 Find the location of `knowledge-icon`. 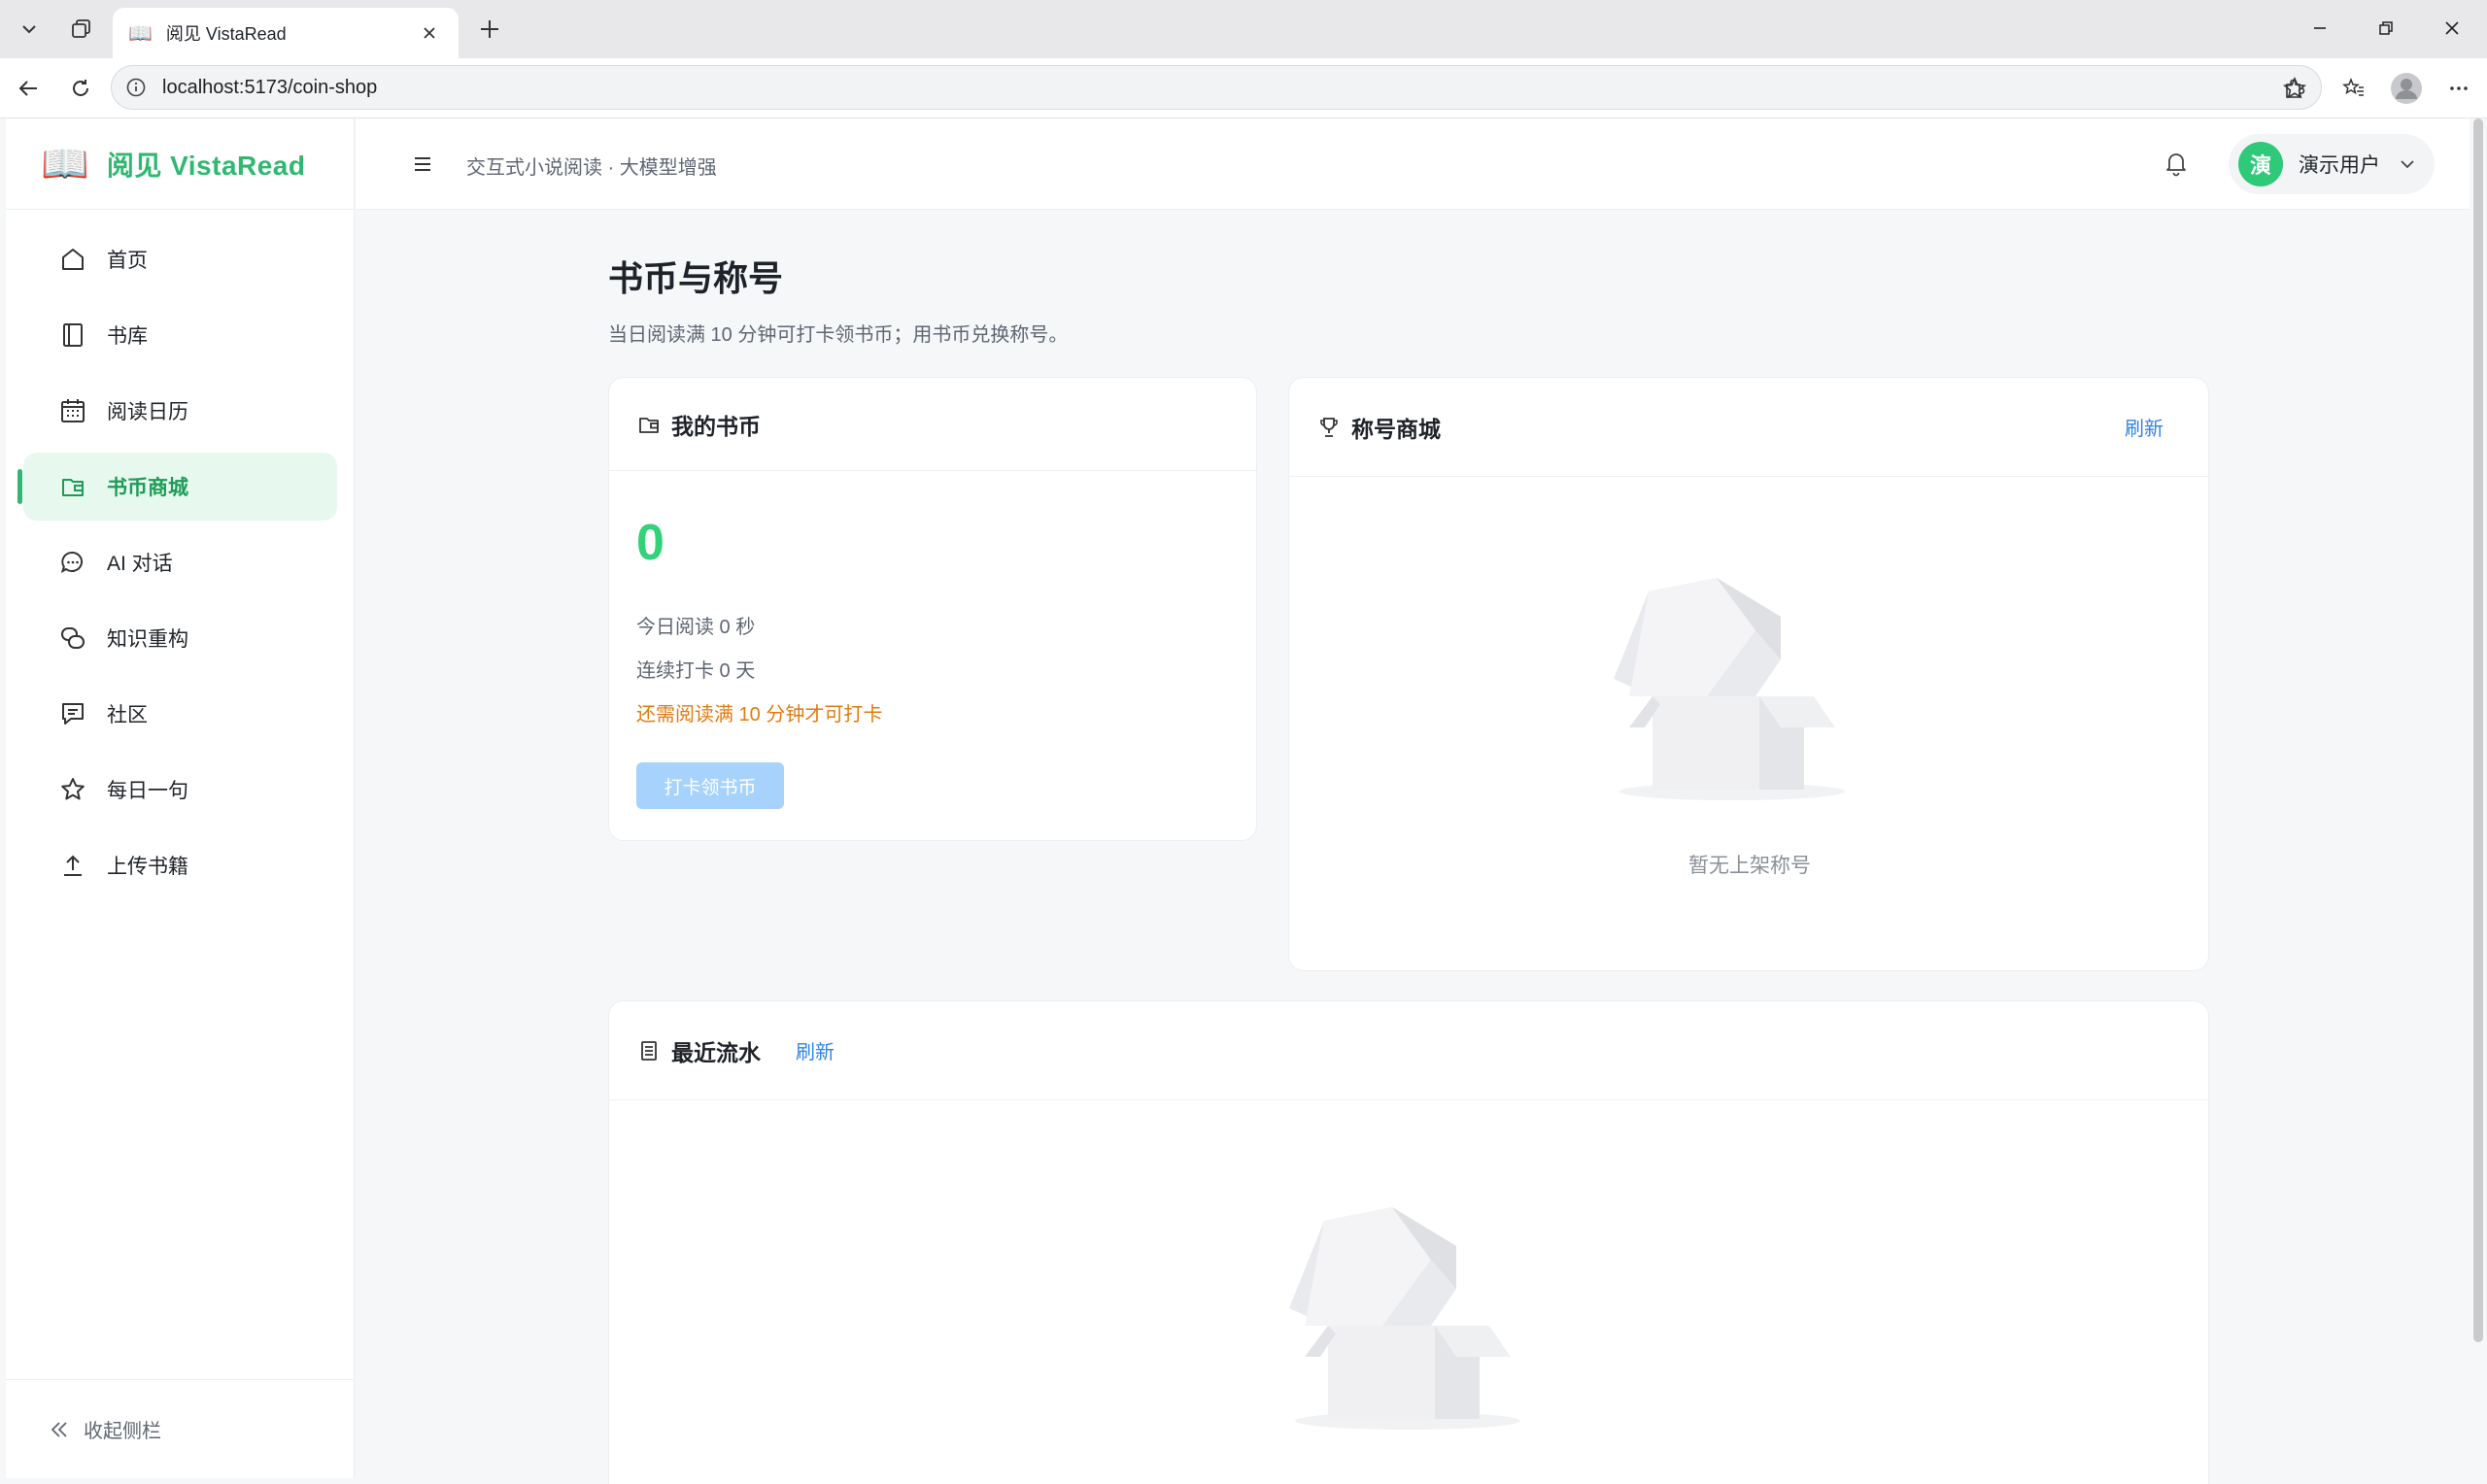

knowledge-icon is located at coordinates (72, 638).